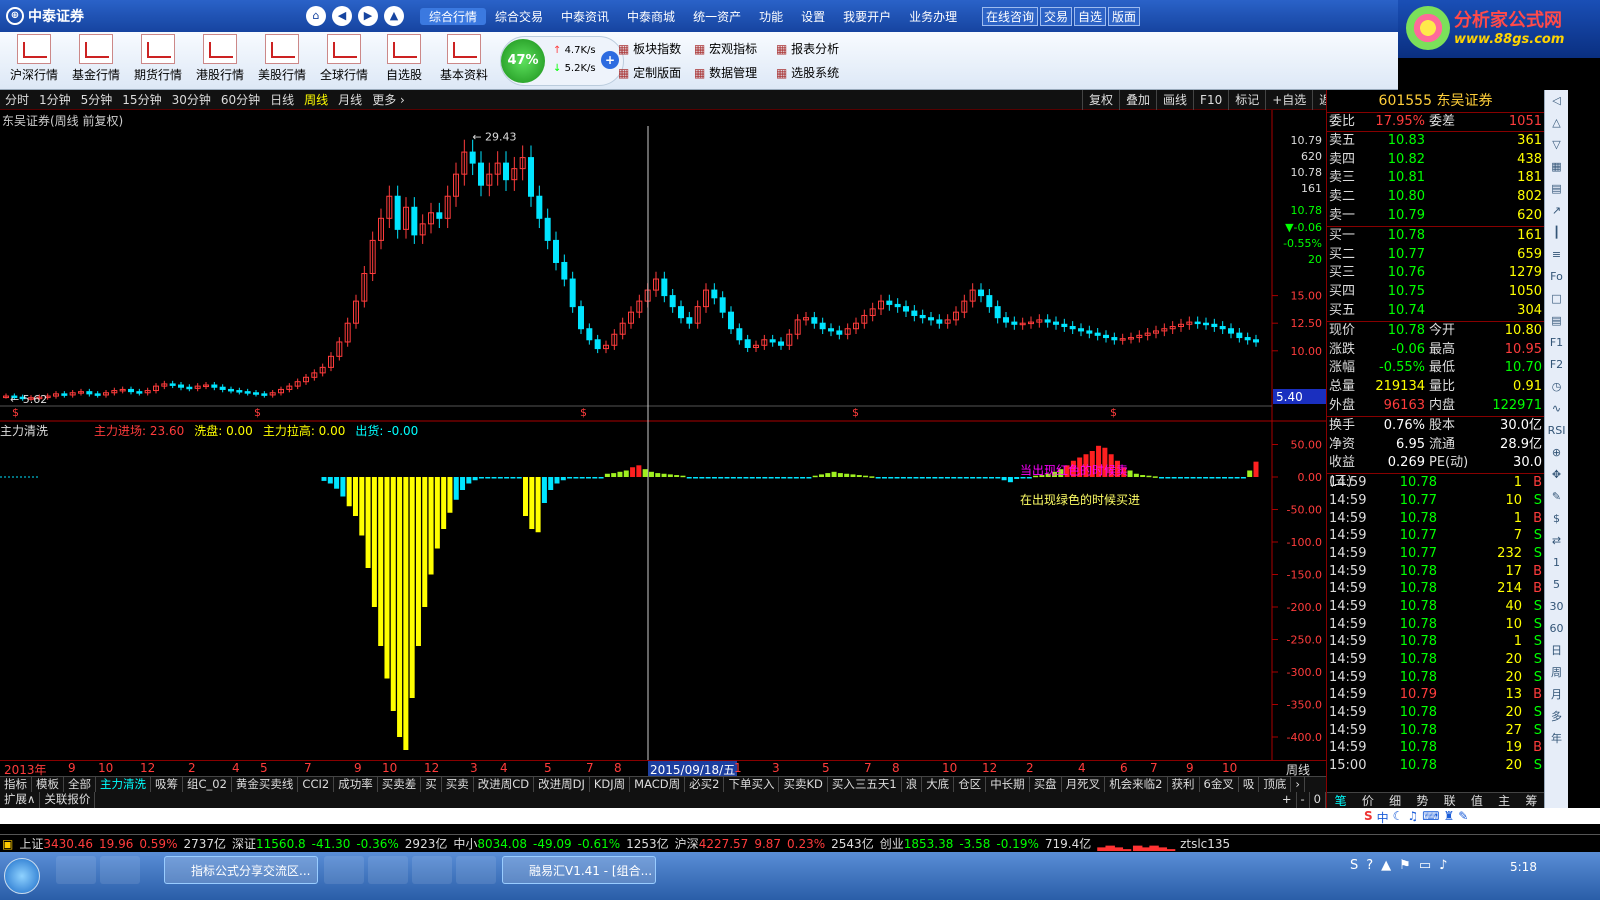 Image resolution: width=1600 pixels, height=900 pixels. Describe the element at coordinates (22, 876) in the screenshot. I see `start-button` at that location.